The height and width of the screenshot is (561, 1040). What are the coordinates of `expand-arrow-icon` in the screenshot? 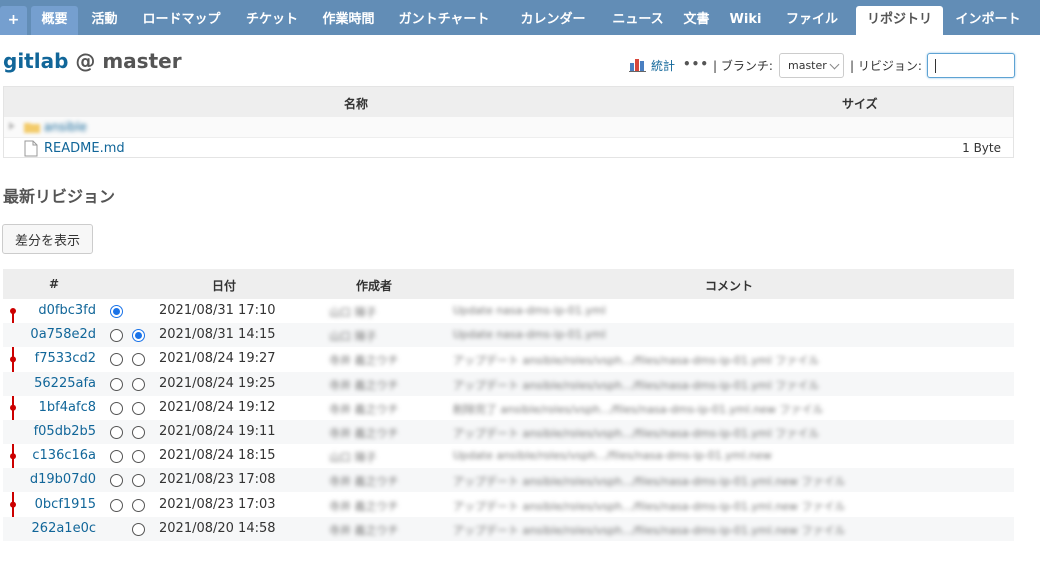 It's located at (12, 126).